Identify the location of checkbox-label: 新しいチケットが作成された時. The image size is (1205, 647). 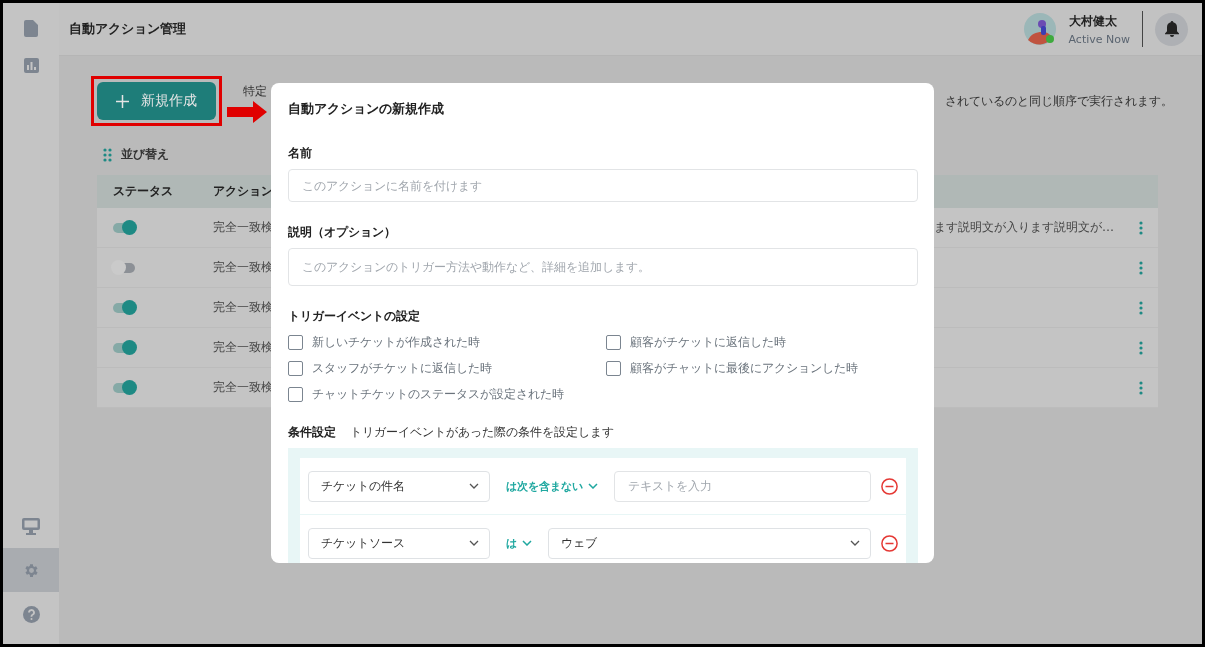
(396, 342).